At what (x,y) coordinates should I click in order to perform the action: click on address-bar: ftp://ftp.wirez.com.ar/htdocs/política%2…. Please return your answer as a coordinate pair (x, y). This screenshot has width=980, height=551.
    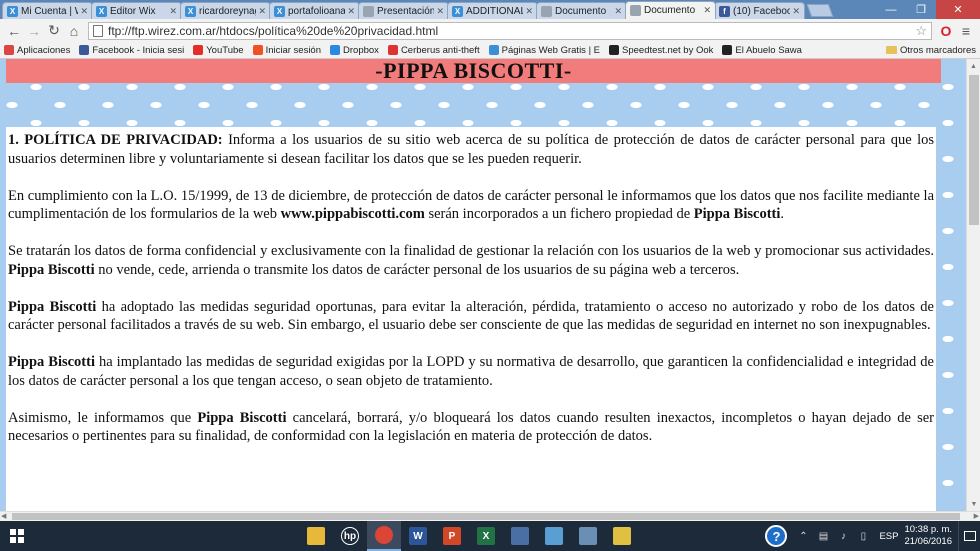
    Looking at the image, I should click on (510, 30).